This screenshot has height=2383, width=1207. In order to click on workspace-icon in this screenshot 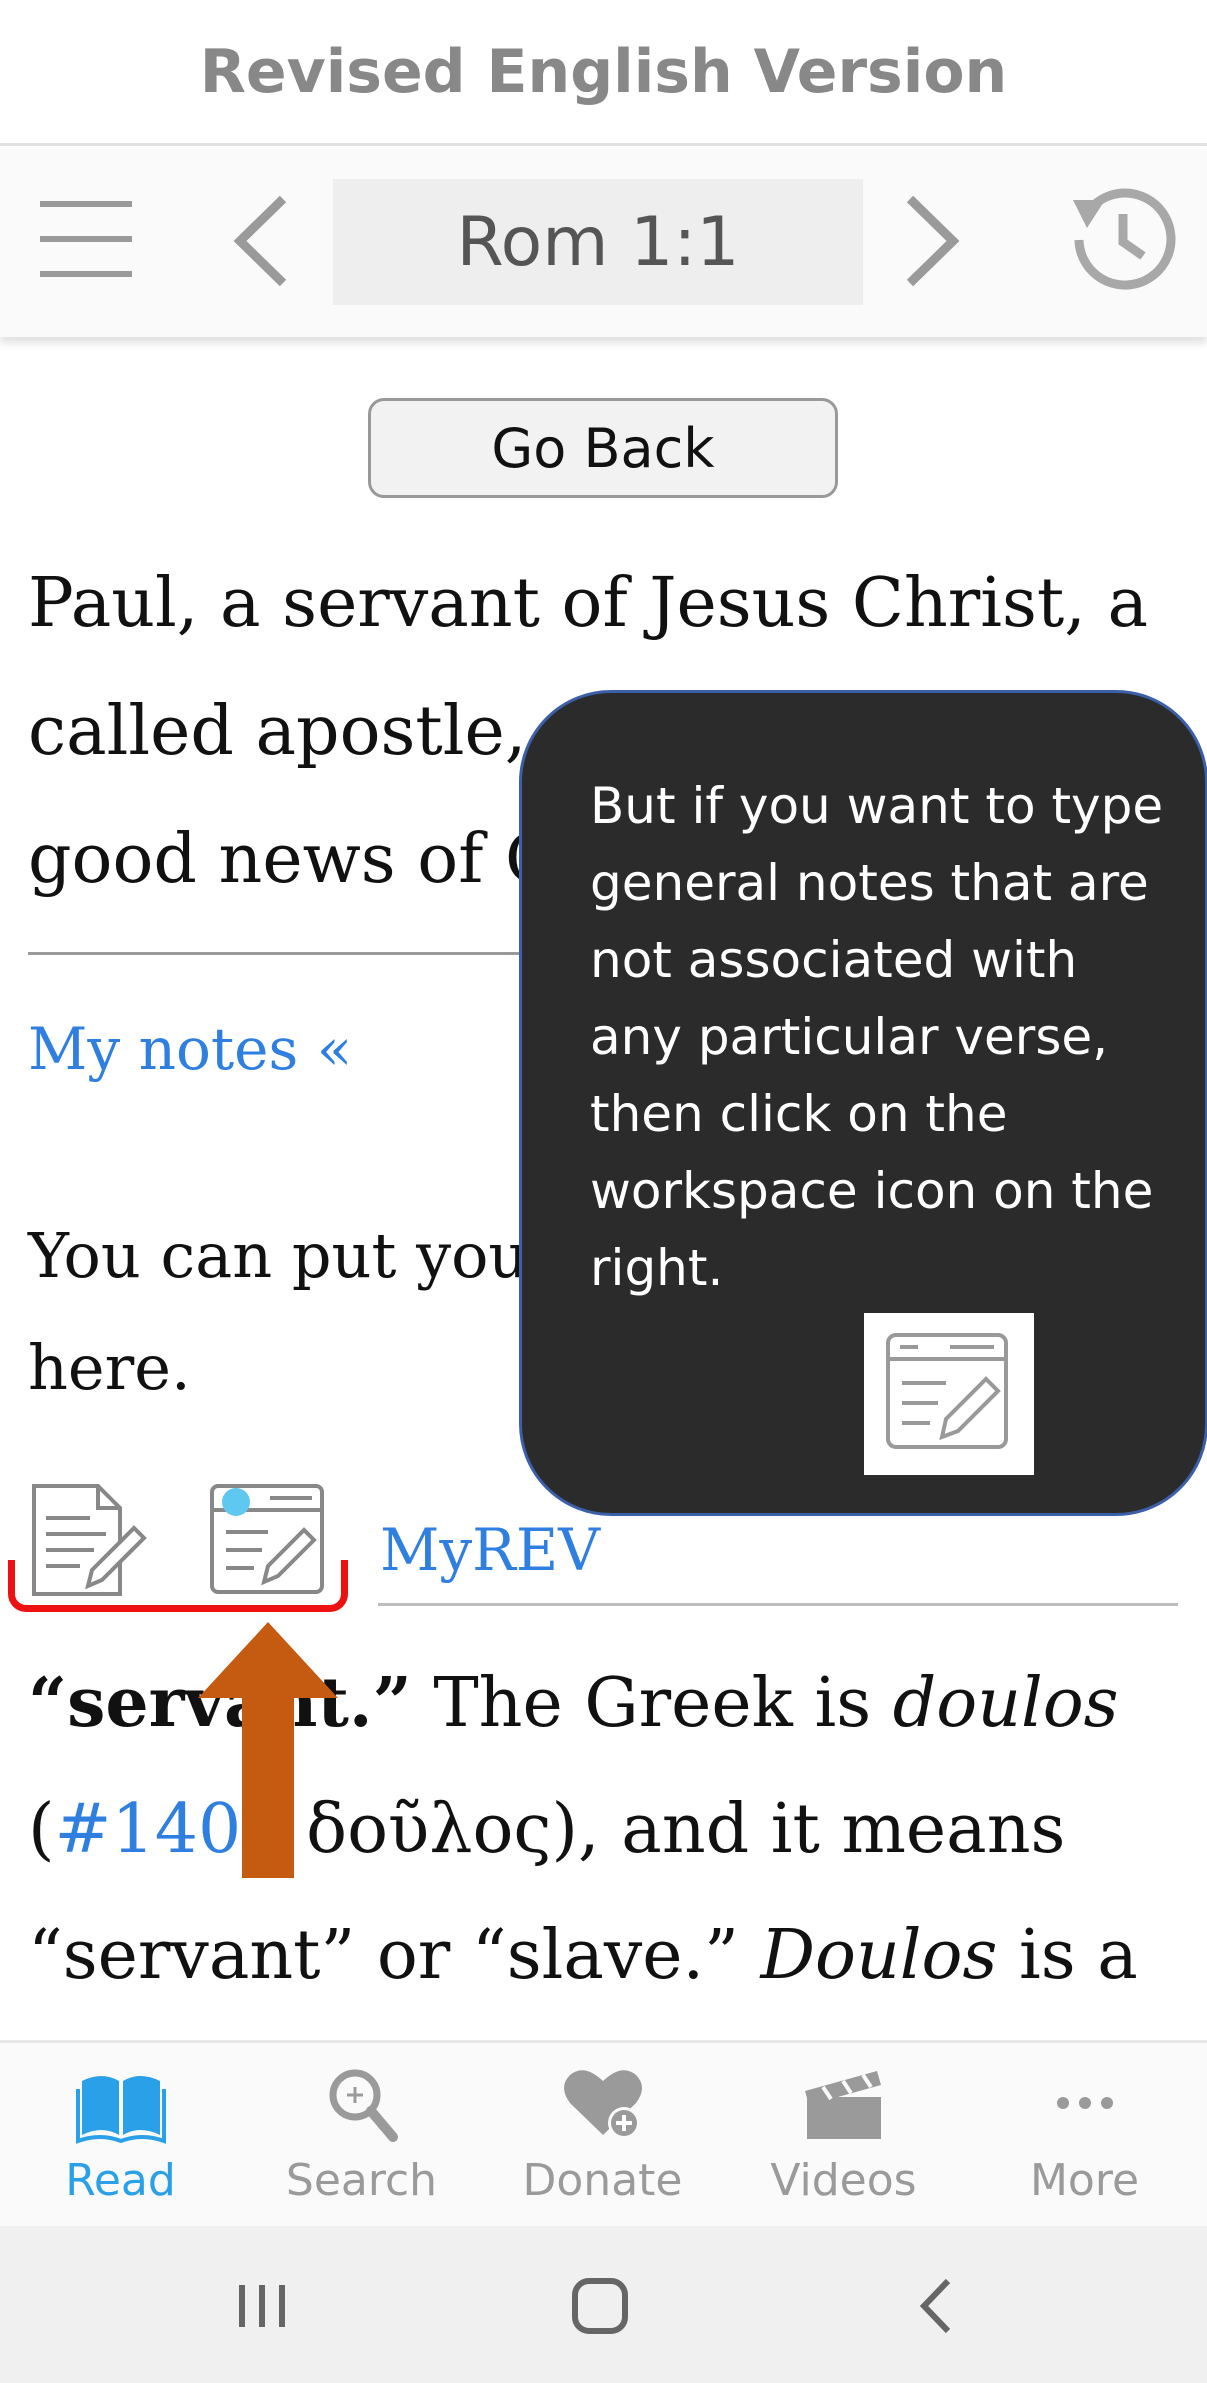, I will do `click(949, 1394)`.